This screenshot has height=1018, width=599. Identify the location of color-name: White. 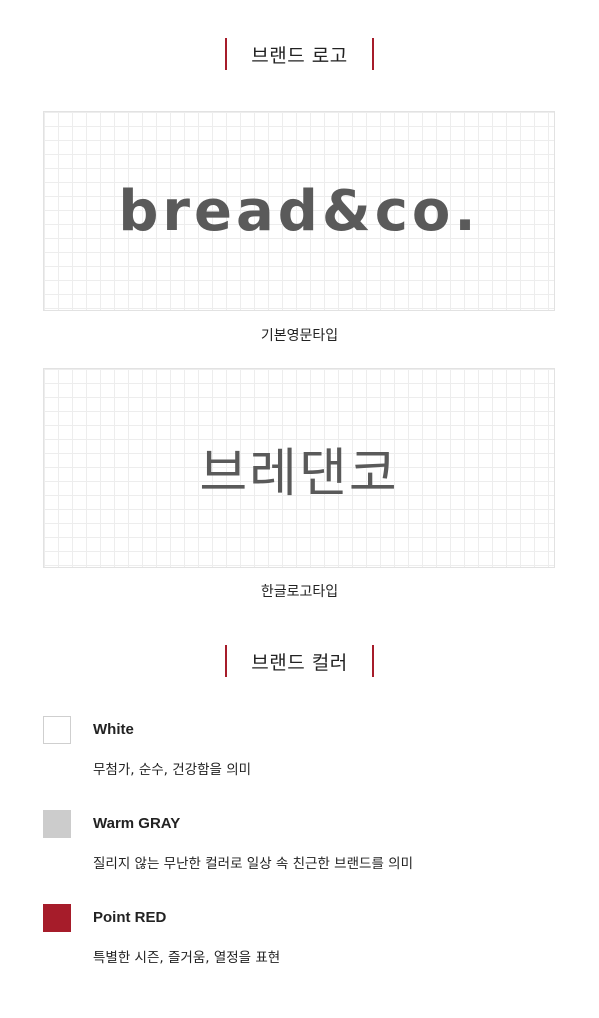
(113, 729).